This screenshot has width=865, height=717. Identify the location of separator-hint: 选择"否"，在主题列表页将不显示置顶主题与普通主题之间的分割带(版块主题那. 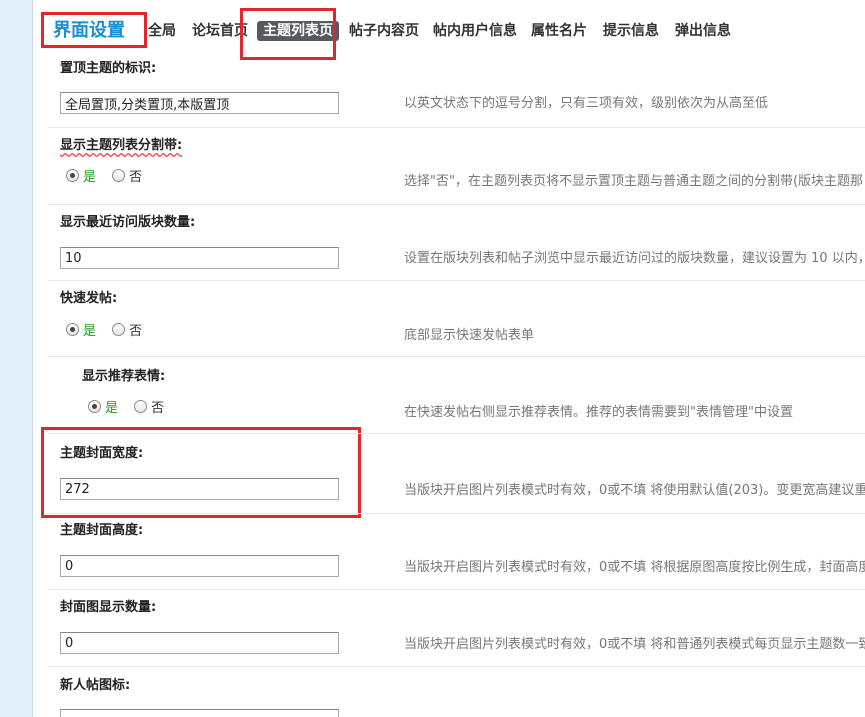
(634, 181).